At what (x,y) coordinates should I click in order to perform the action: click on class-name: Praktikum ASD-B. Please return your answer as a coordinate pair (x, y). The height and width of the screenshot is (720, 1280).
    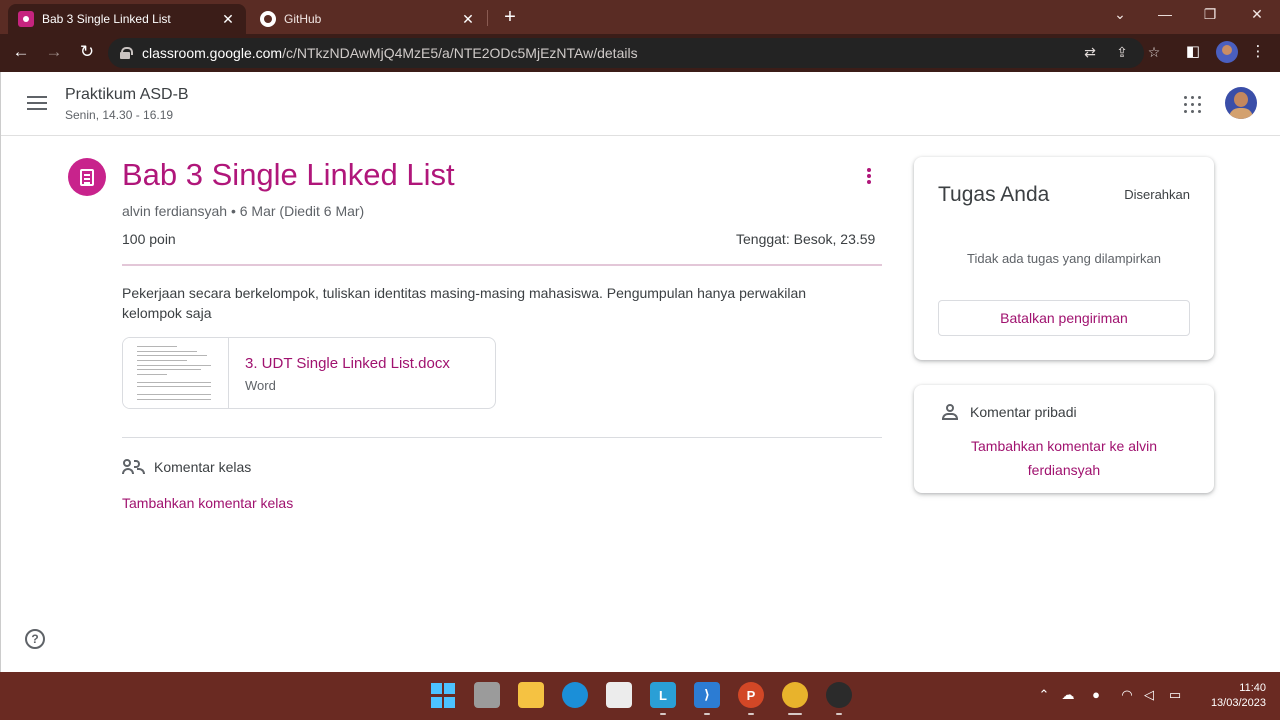
    Looking at the image, I should click on (127, 95).